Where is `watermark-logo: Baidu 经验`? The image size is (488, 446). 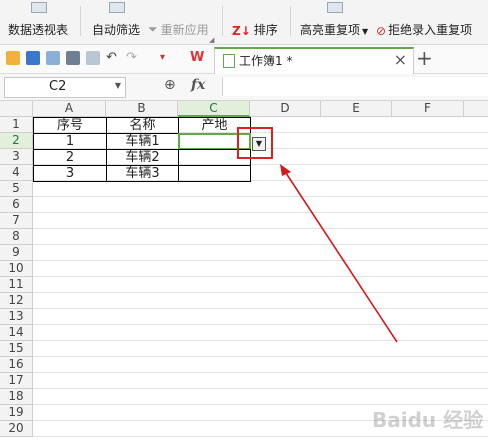 watermark-logo: Baidu 经验 is located at coordinates (428, 420).